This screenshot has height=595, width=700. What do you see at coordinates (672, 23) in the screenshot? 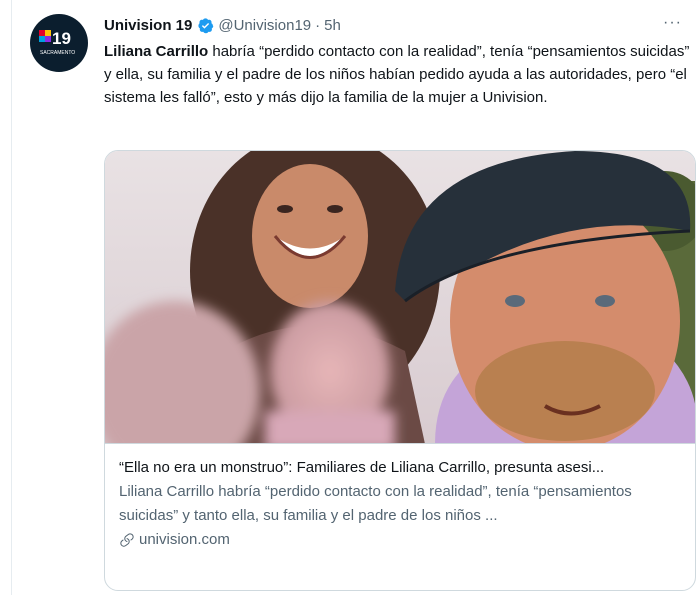
I see `more-icon: ···` at bounding box center [672, 23].